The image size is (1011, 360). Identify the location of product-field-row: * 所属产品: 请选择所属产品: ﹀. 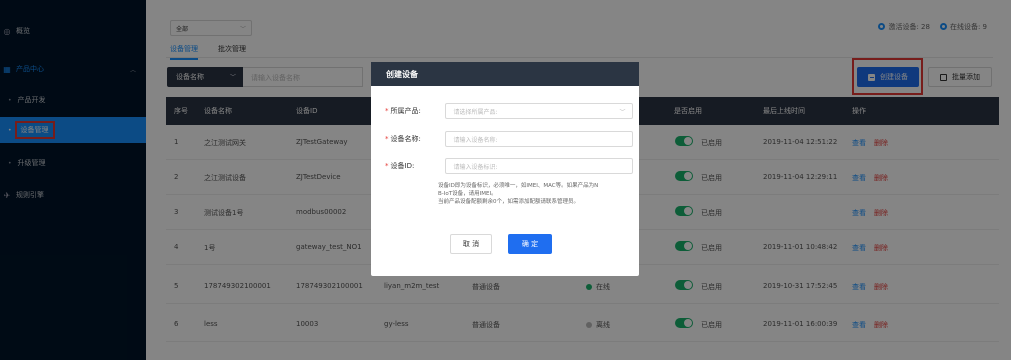
(509, 111).